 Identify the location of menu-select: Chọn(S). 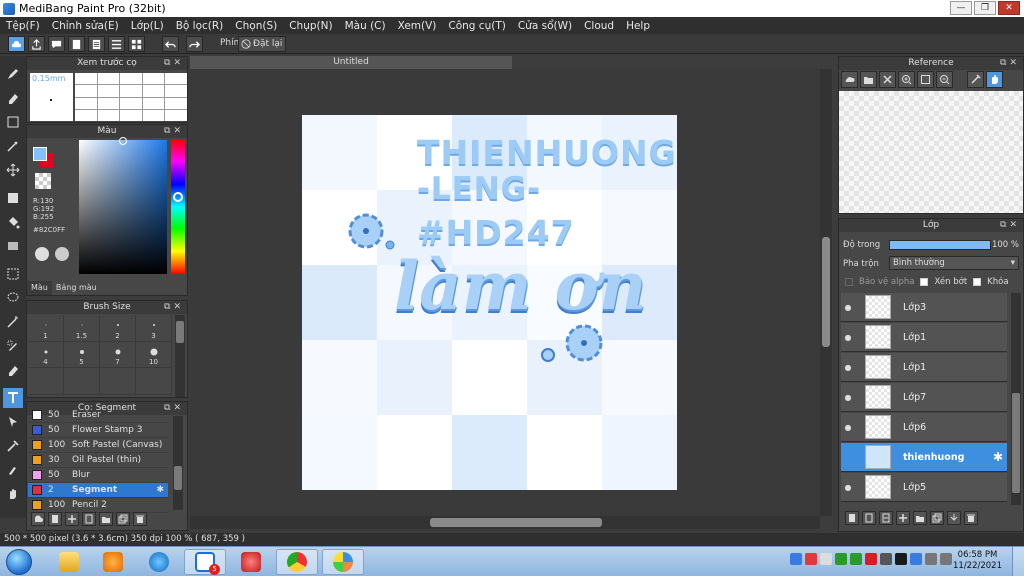
(256, 26).